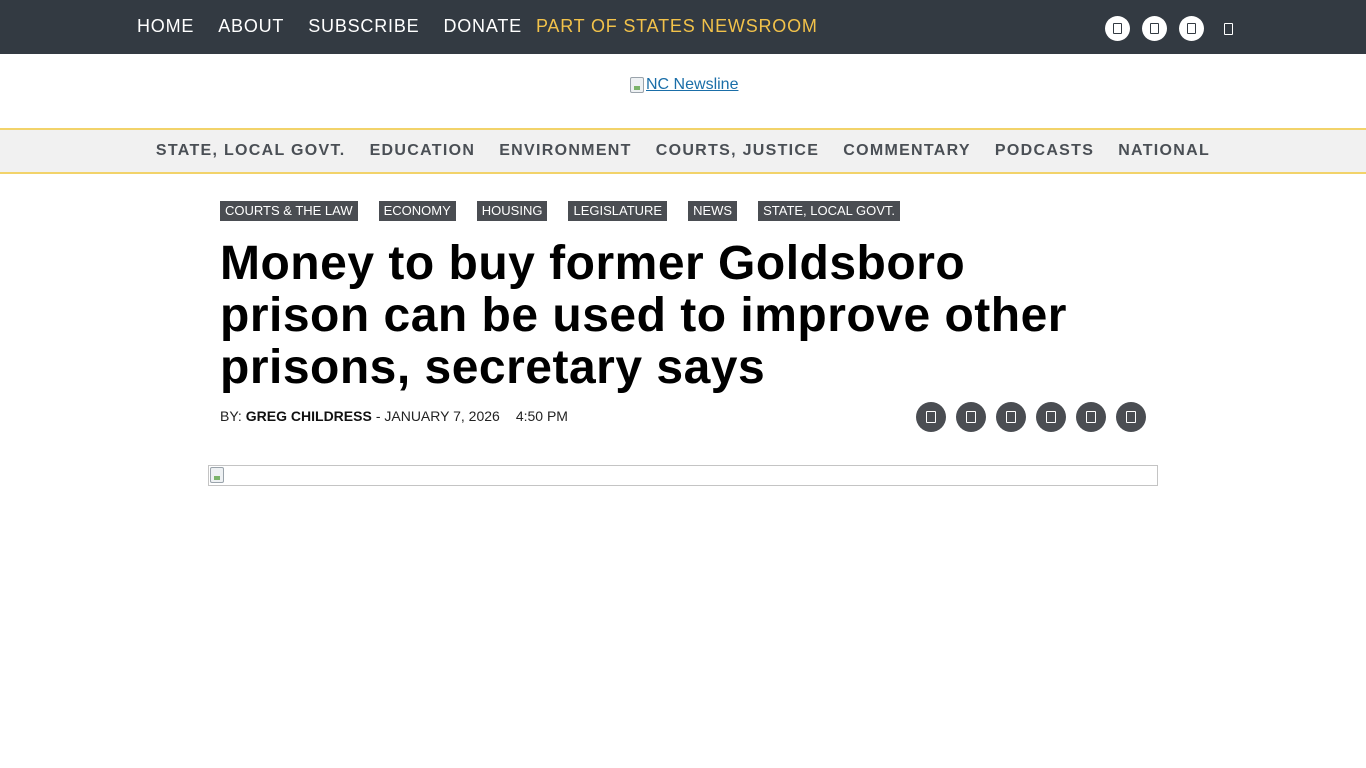 This screenshot has height=768, width=1366. I want to click on section-commentary: COMMENTARY, so click(907, 151).